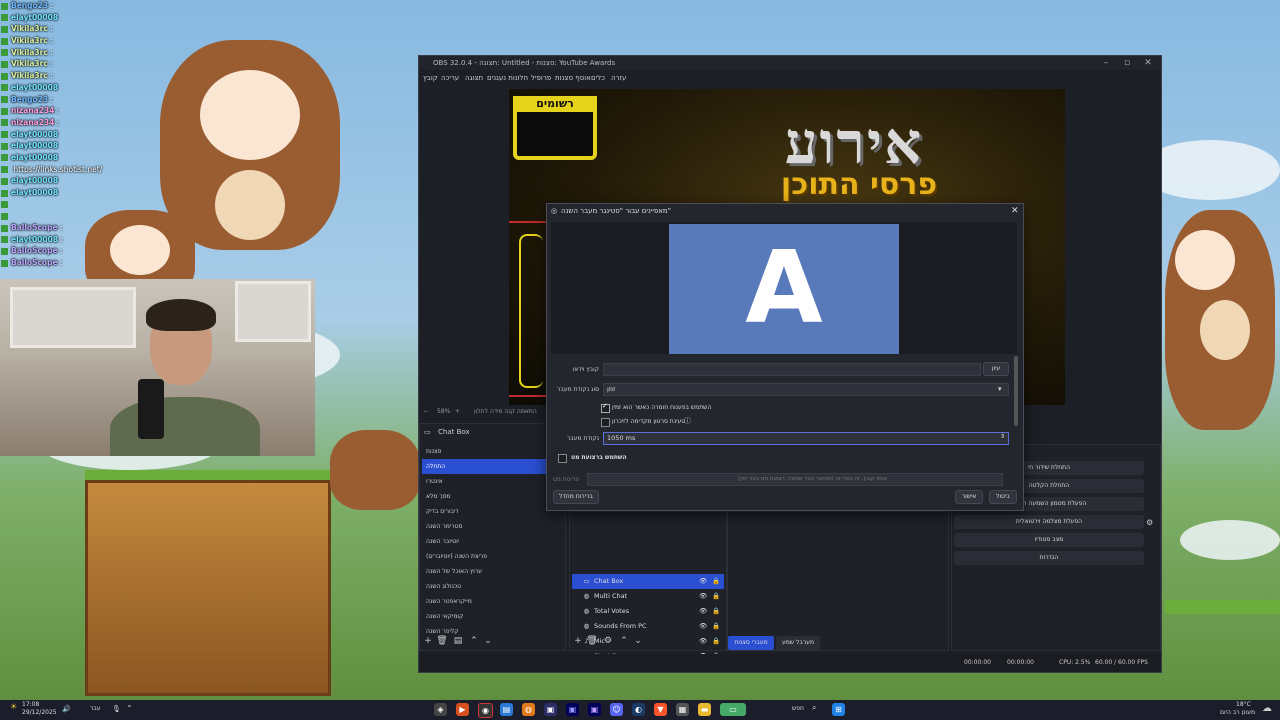 This screenshot has height=720, width=1280. Describe the element at coordinates (425, 412) in the screenshot. I see `minus-icon: −` at that location.